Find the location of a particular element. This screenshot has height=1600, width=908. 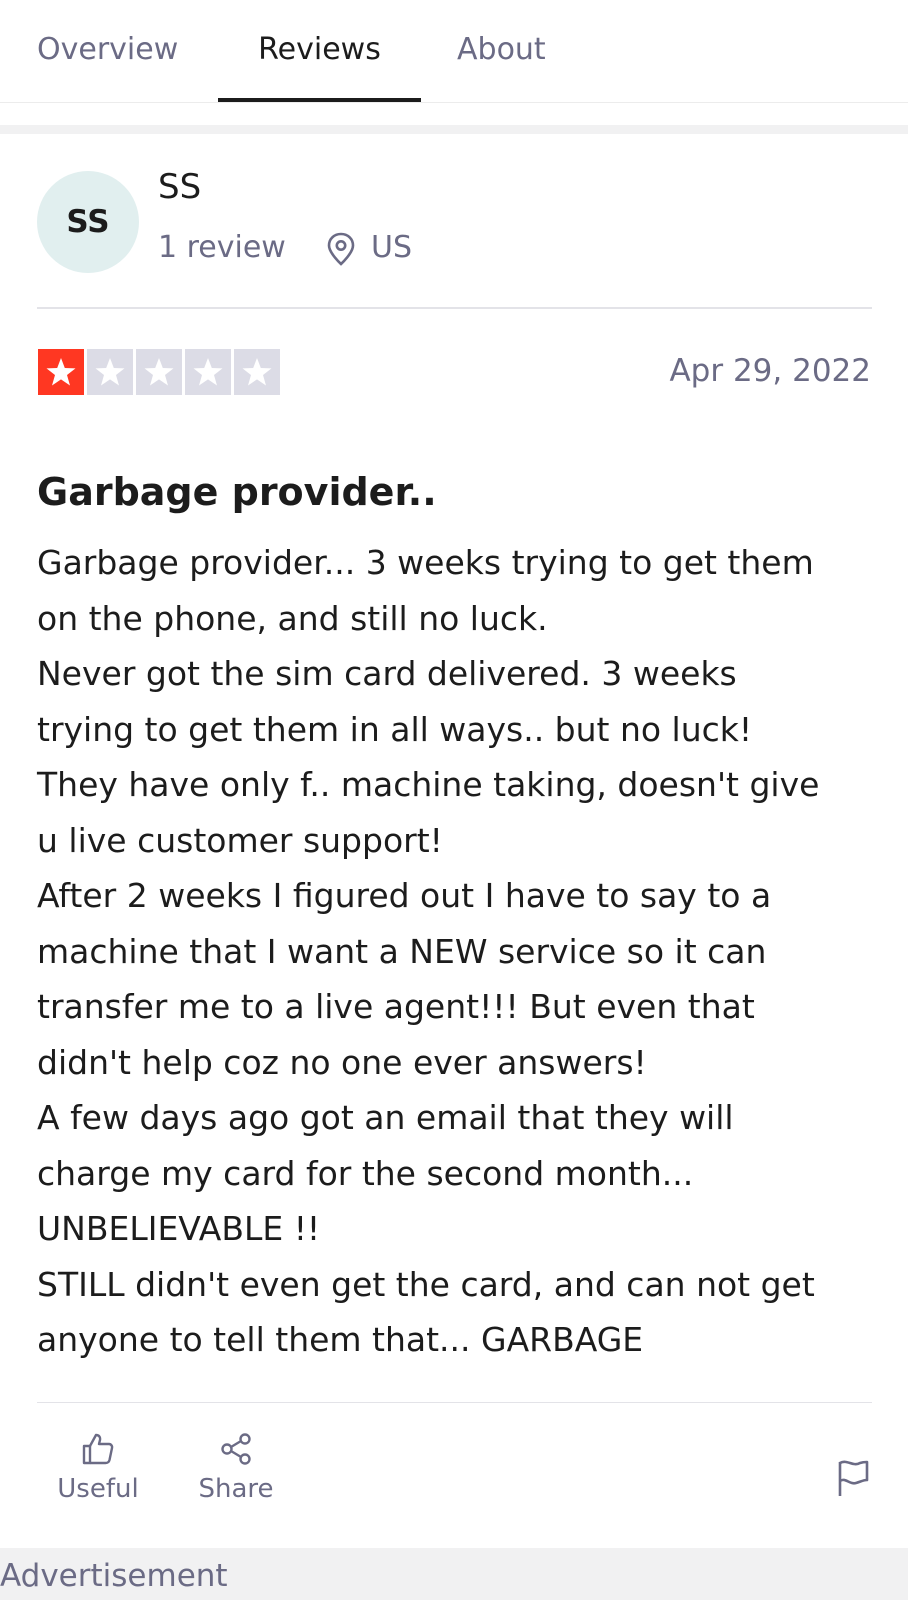

map-pin-icon is located at coordinates (341, 249).